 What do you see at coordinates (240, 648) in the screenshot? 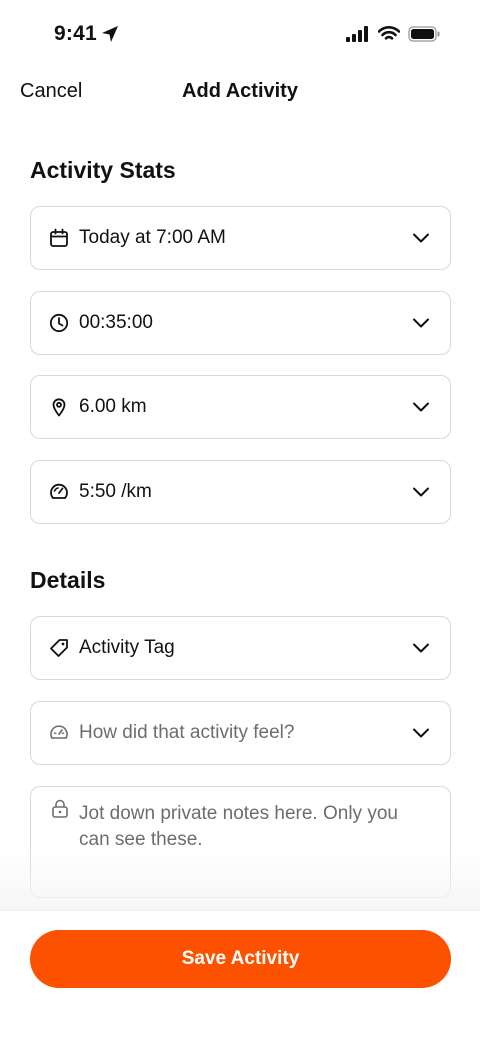
I see `activity-tag-field: Activity Tag` at bounding box center [240, 648].